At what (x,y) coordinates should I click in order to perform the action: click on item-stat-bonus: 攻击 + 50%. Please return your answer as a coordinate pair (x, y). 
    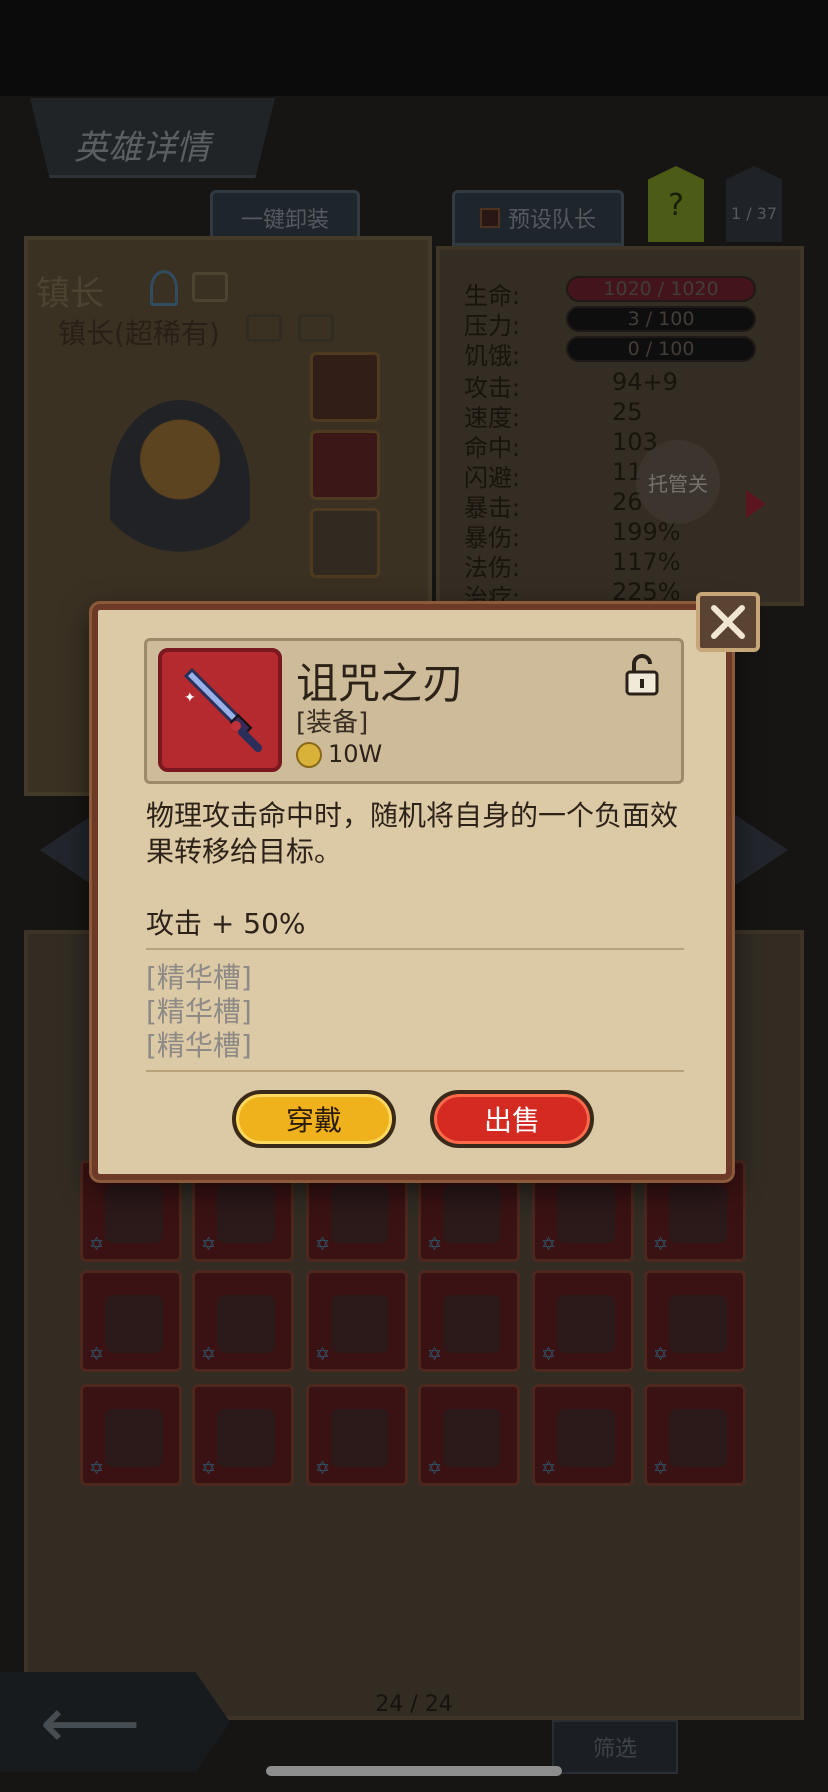
    Looking at the image, I should click on (226, 923).